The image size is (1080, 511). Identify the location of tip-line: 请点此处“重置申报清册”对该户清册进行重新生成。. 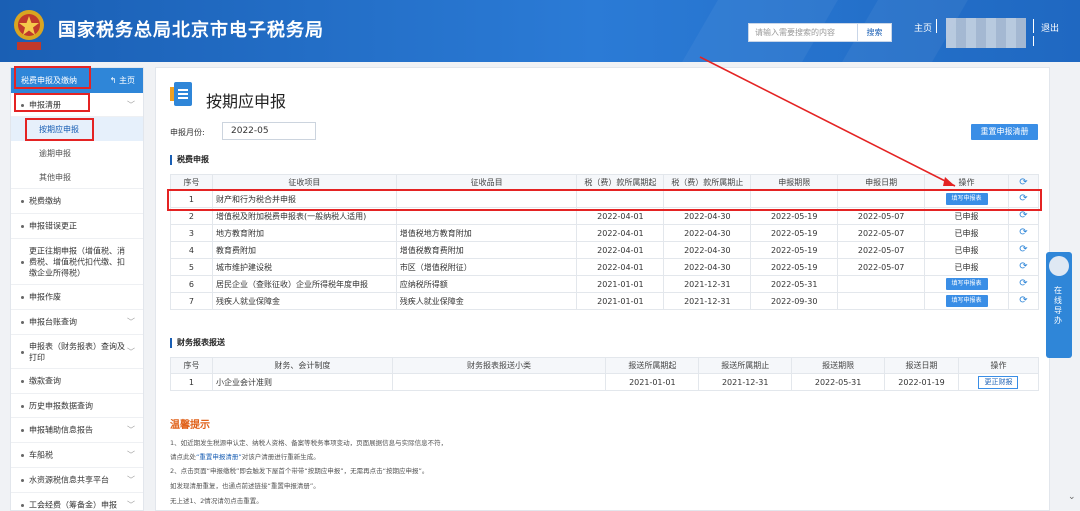
(245, 457).